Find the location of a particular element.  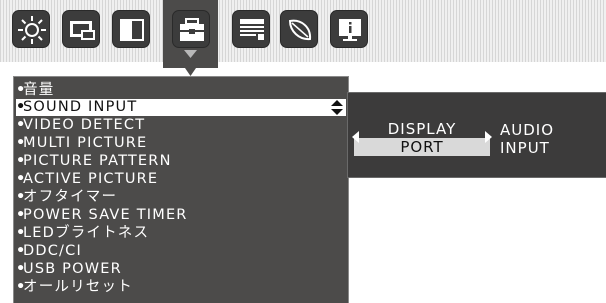

menu-item-video-detect: •VIDEO DETECT is located at coordinates (181, 125).